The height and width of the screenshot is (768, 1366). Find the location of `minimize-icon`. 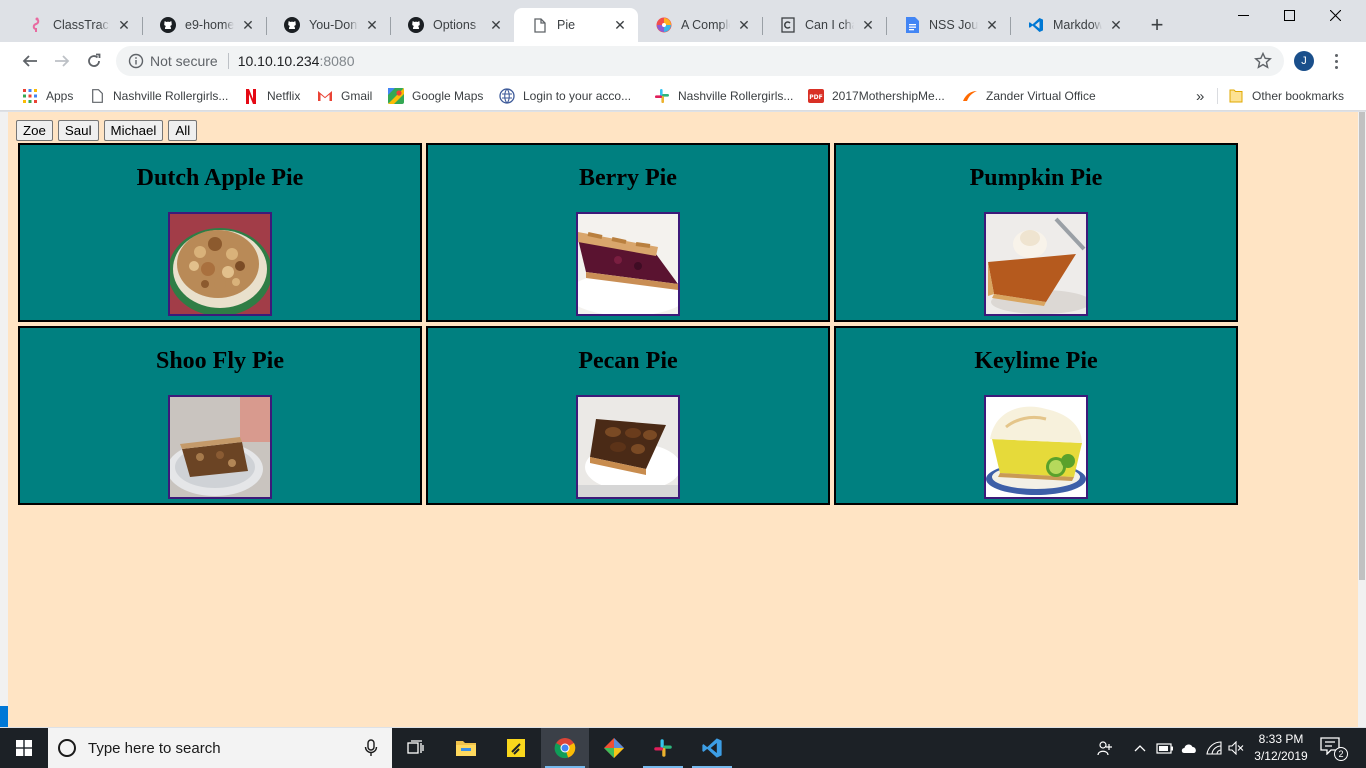

minimize-icon is located at coordinates (1243, 15).